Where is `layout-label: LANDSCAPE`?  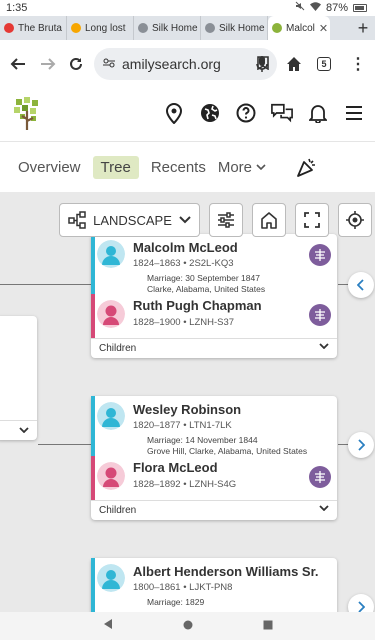 layout-label: LANDSCAPE is located at coordinates (132, 220).